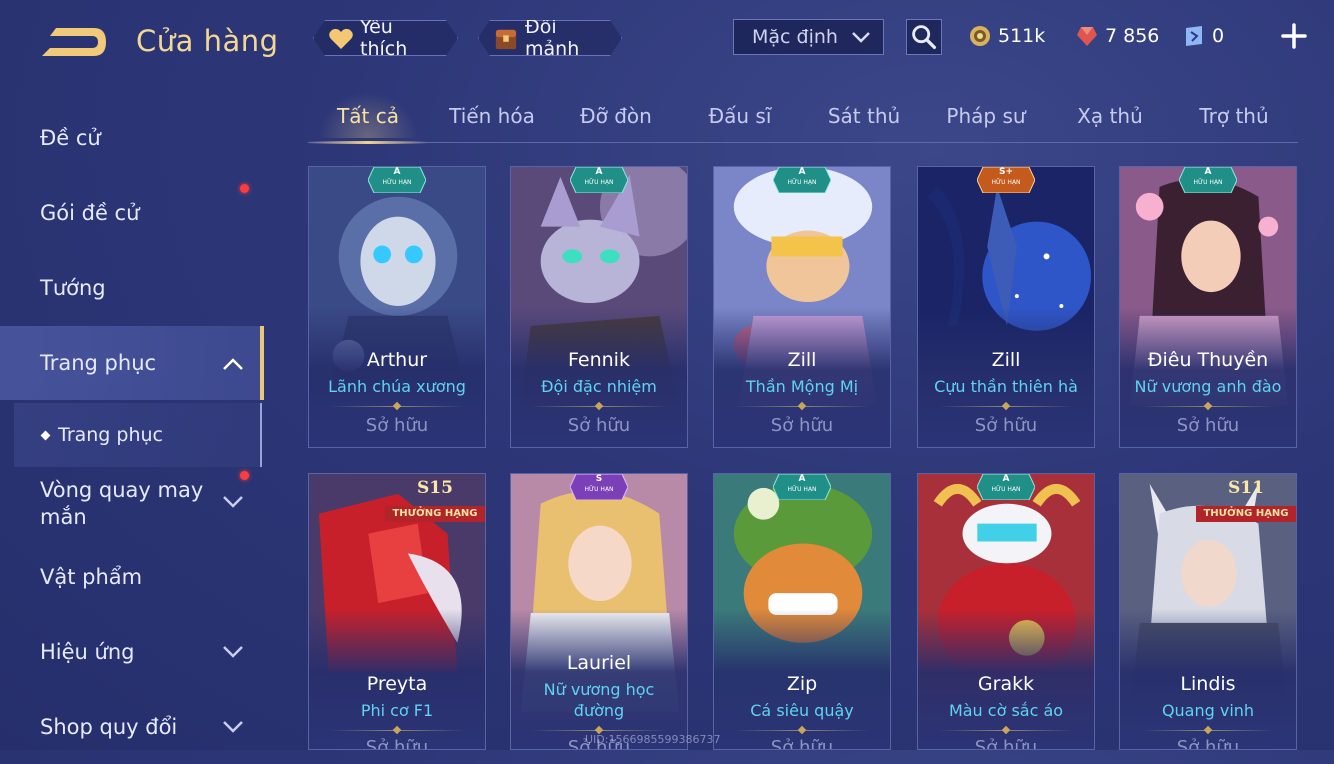 The width and height of the screenshot is (1334, 764). I want to click on season-number: S11, so click(1246, 488).